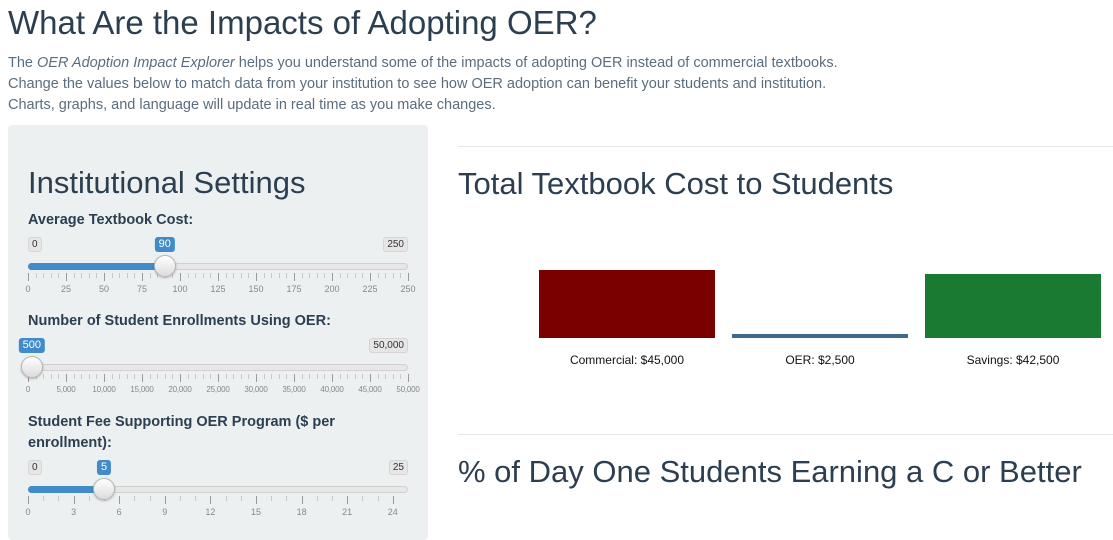 The image size is (1113, 540). I want to click on slider-tick-label: 24, so click(392, 512).